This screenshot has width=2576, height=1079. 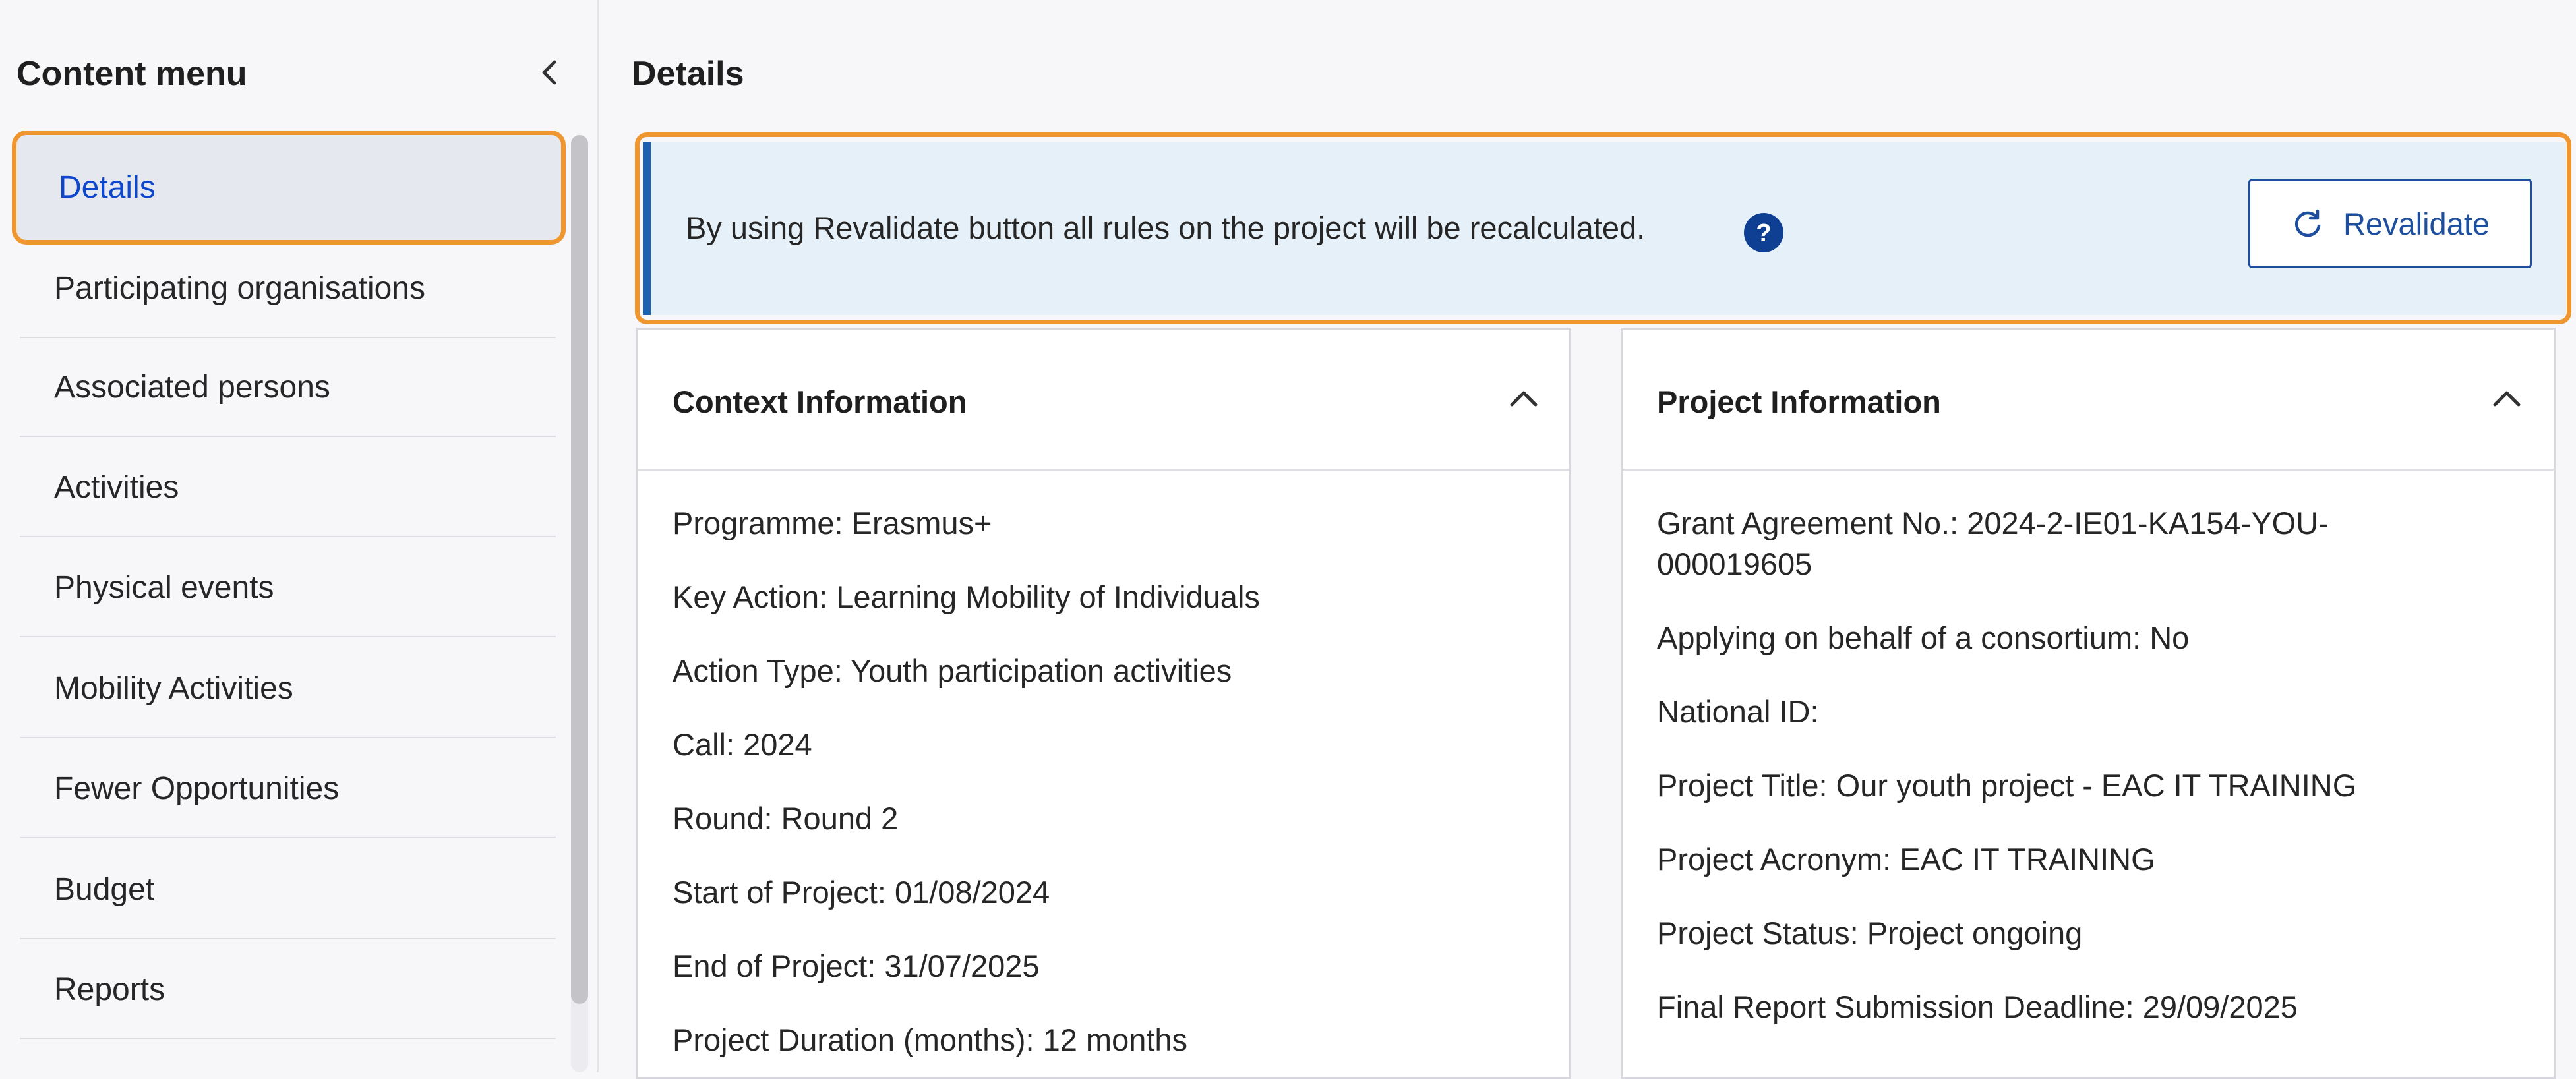 I want to click on sidebar-item-activities: Activities, so click(x=288, y=487).